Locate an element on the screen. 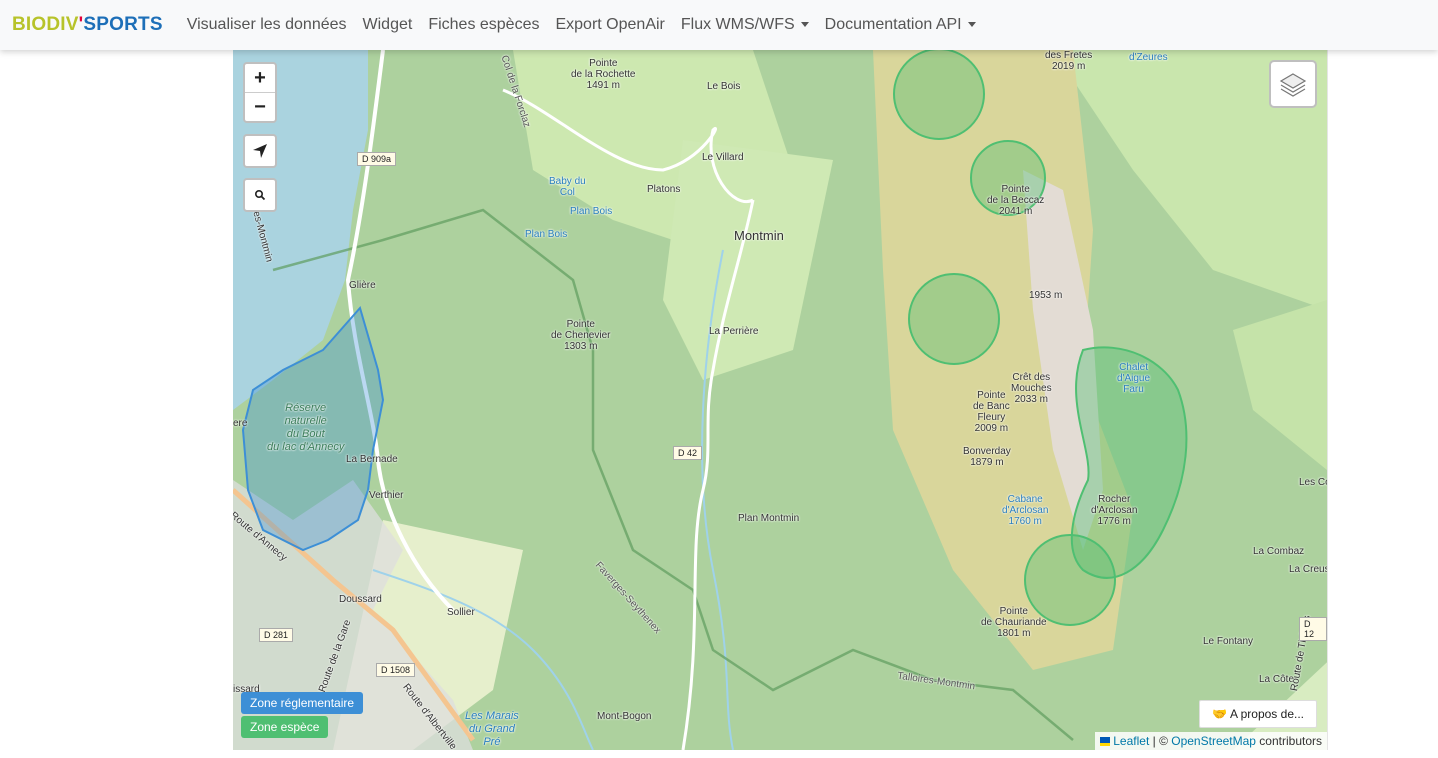  layers-control-button is located at coordinates (1293, 84).